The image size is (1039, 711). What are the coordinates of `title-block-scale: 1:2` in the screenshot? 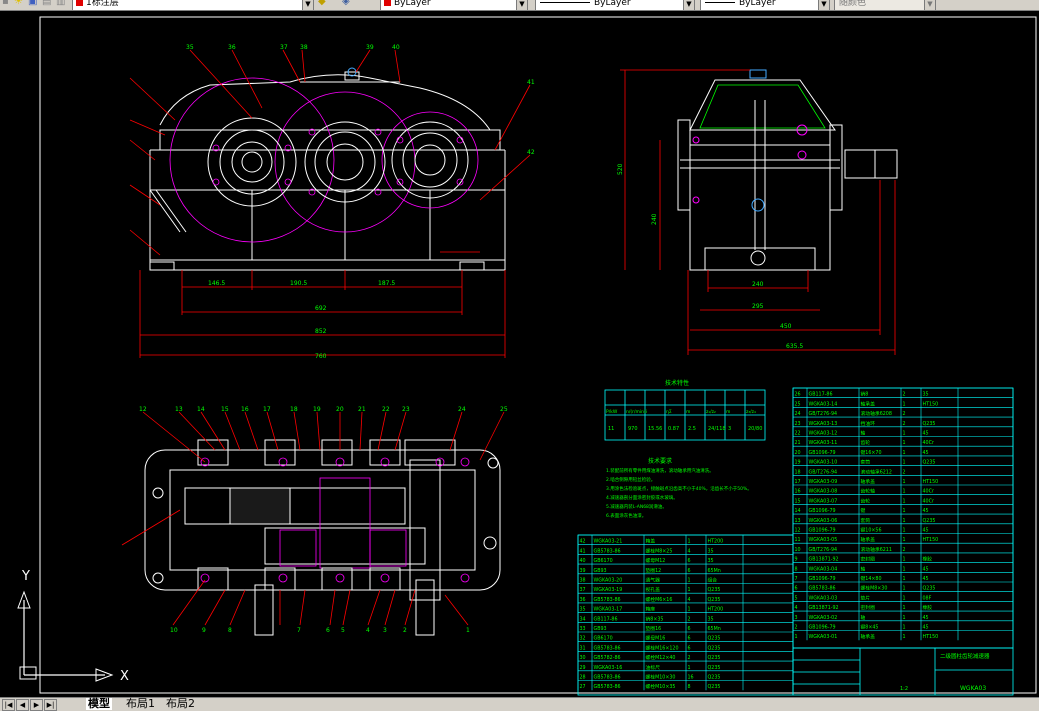 It's located at (904, 689).